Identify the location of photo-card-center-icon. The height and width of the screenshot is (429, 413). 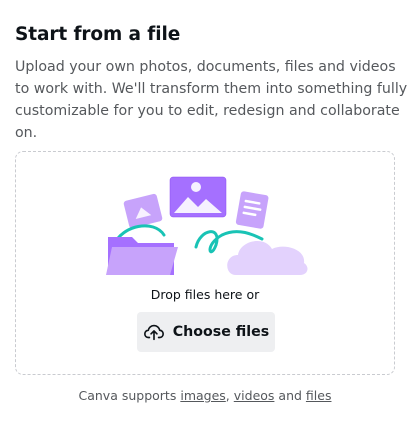
(198, 197).